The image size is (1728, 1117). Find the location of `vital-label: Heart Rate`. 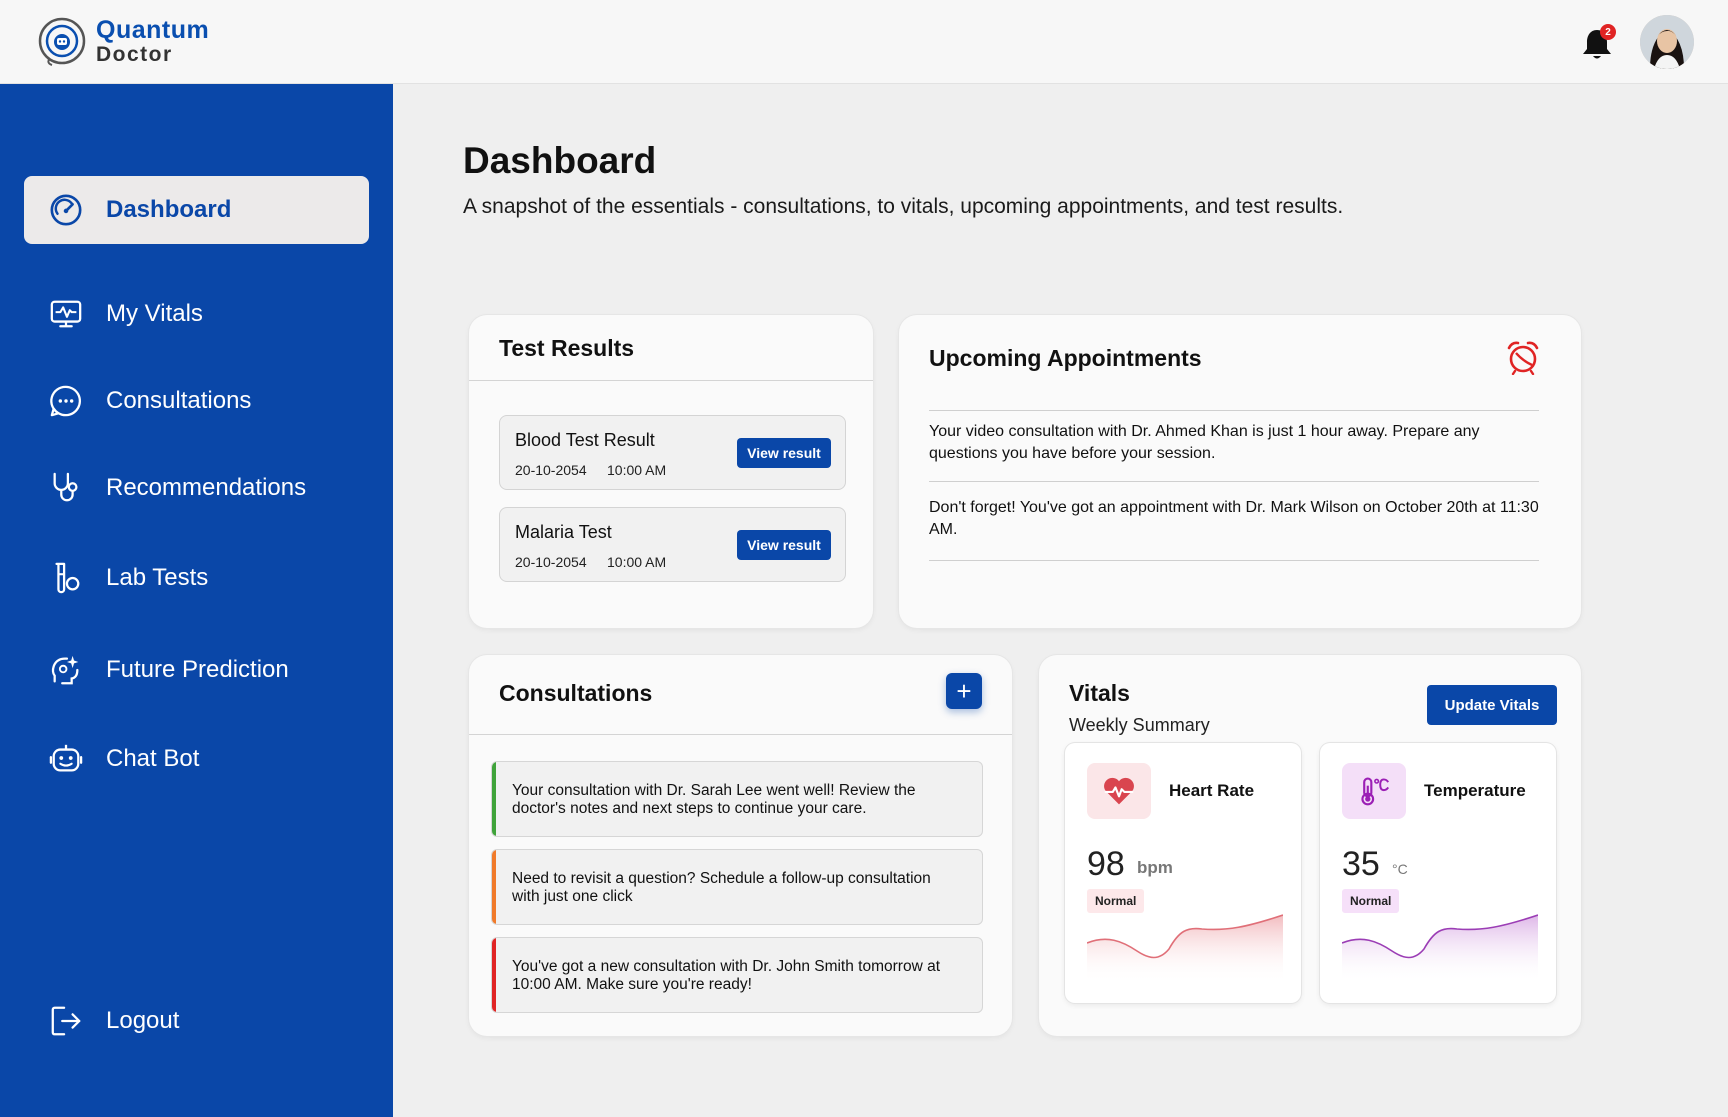

vital-label: Heart Rate is located at coordinates (1212, 790).